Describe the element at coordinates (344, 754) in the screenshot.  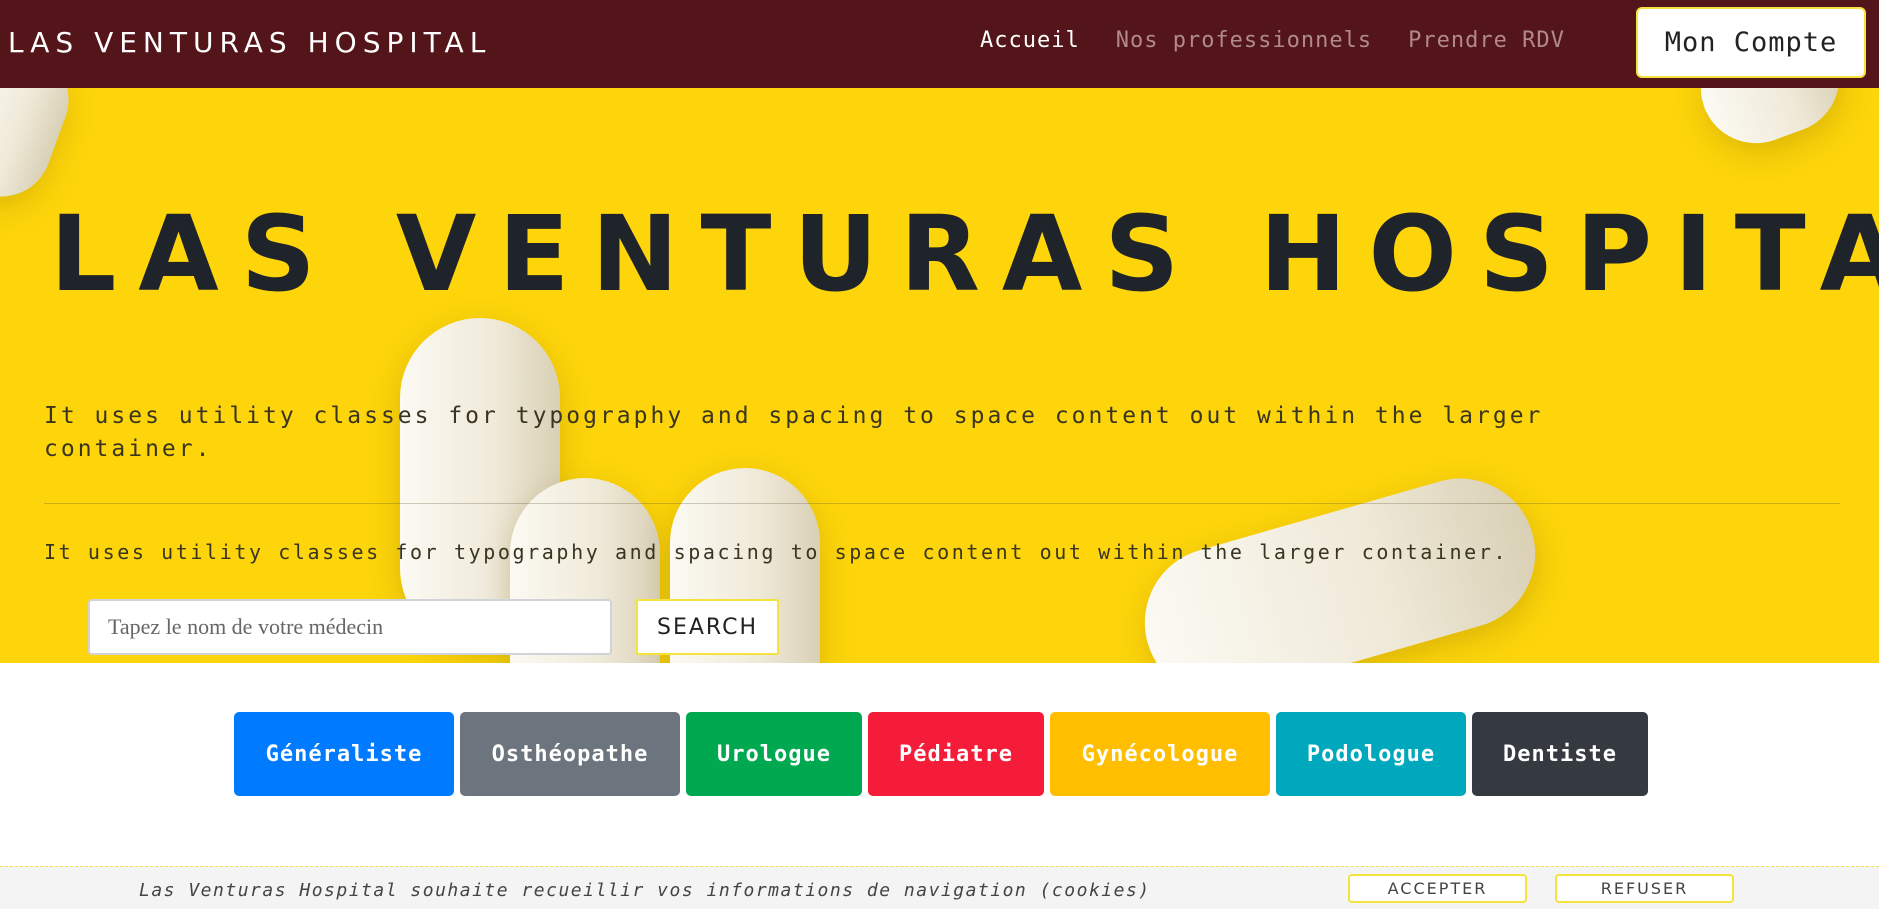
I see `specialty-generaliste-button: Généraliste` at that location.